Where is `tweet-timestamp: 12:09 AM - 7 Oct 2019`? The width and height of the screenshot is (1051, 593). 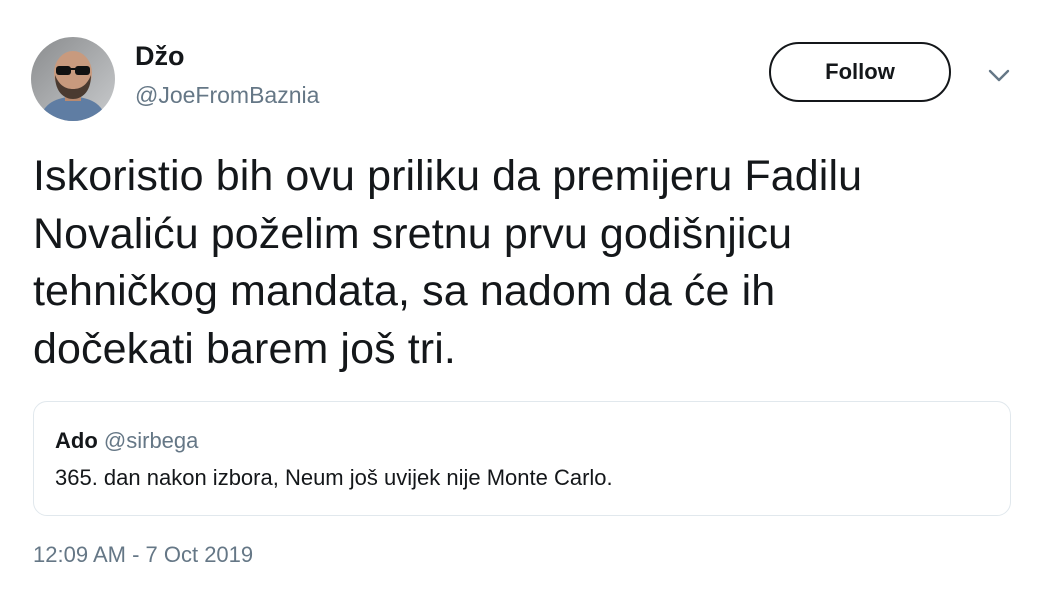 tweet-timestamp: 12:09 AM - 7 Oct 2019 is located at coordinates (143, 555).